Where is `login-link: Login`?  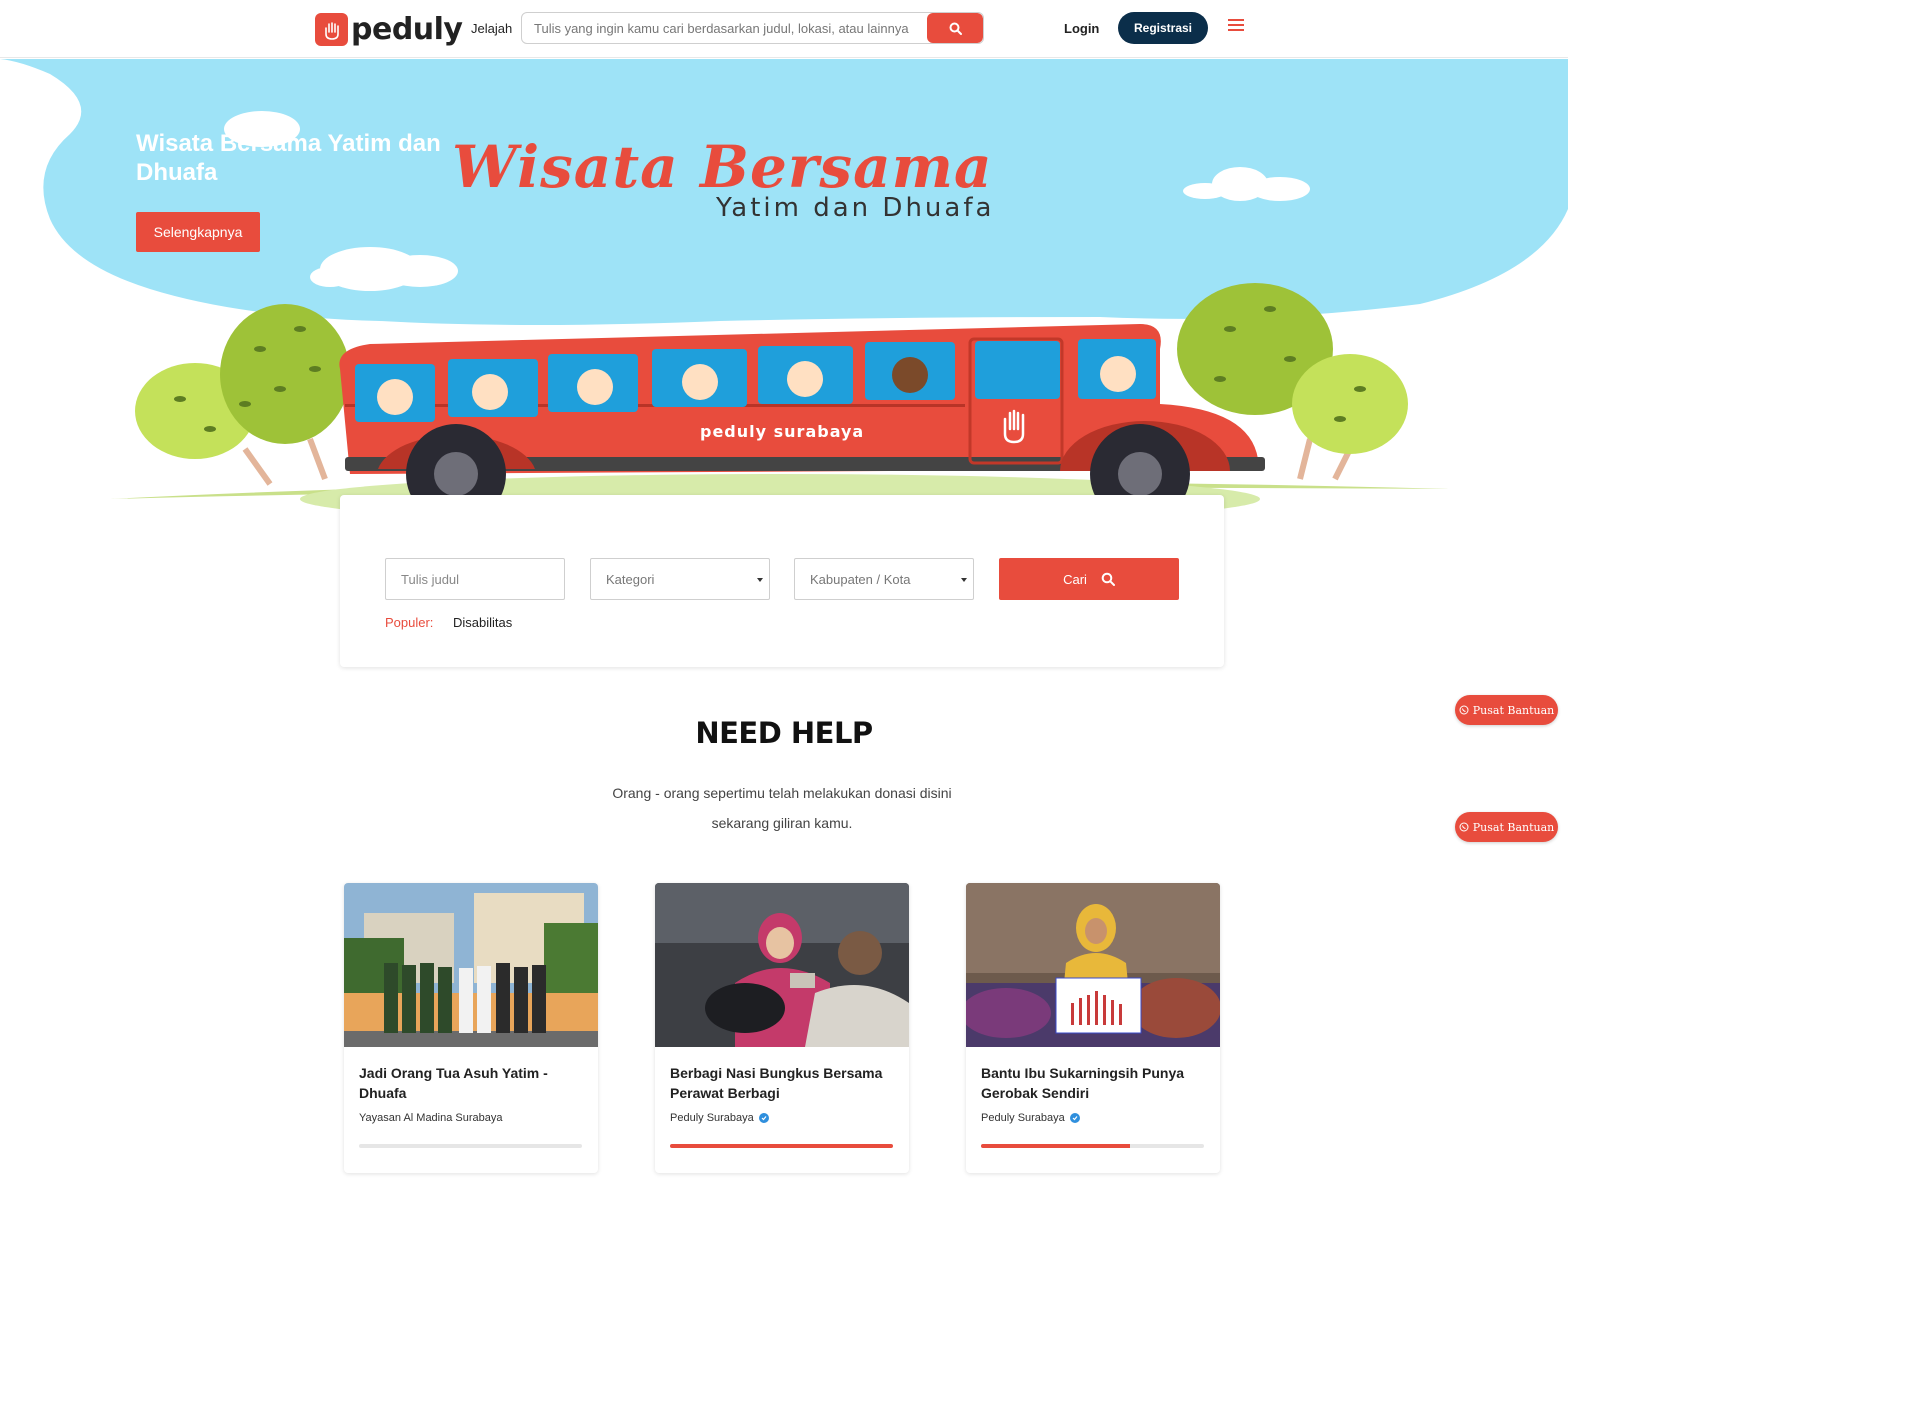 login-link: Login is located at coordinates (1081, 28).